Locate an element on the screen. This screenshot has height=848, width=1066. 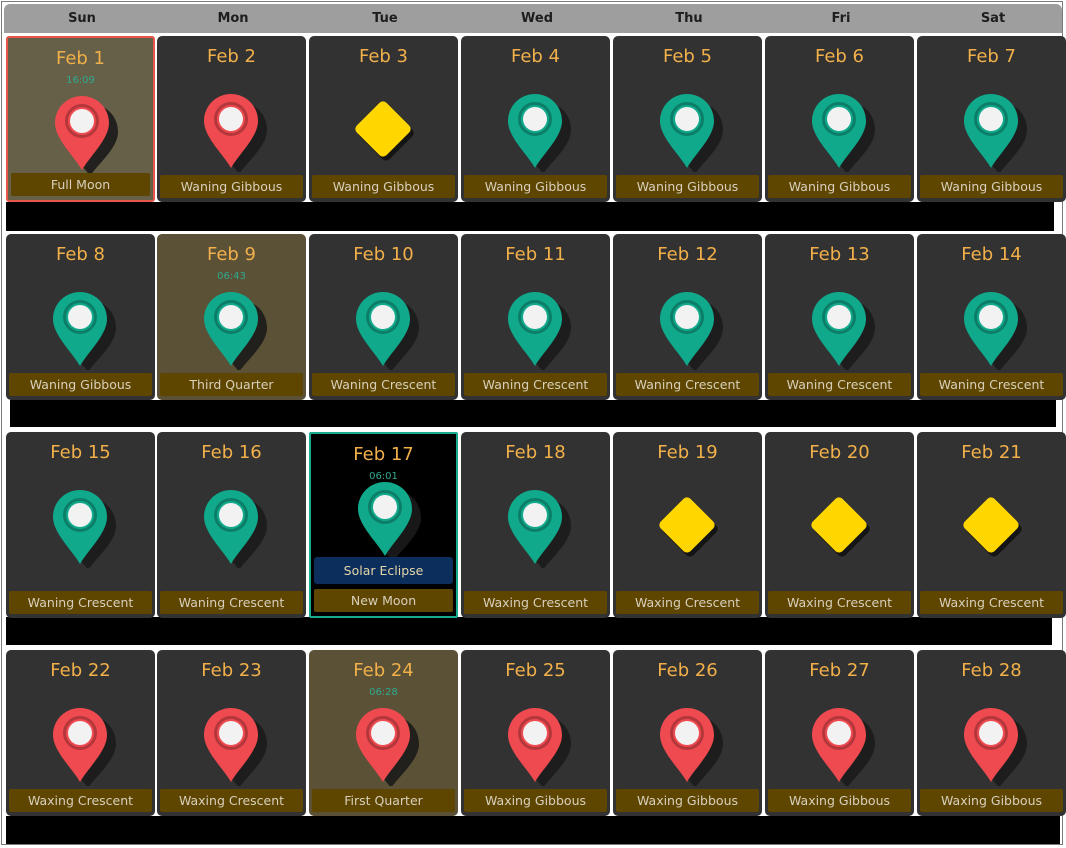
day-cell-feb-24: Feb 24 06:28 First Quarter is located at coordinates (383, 733).